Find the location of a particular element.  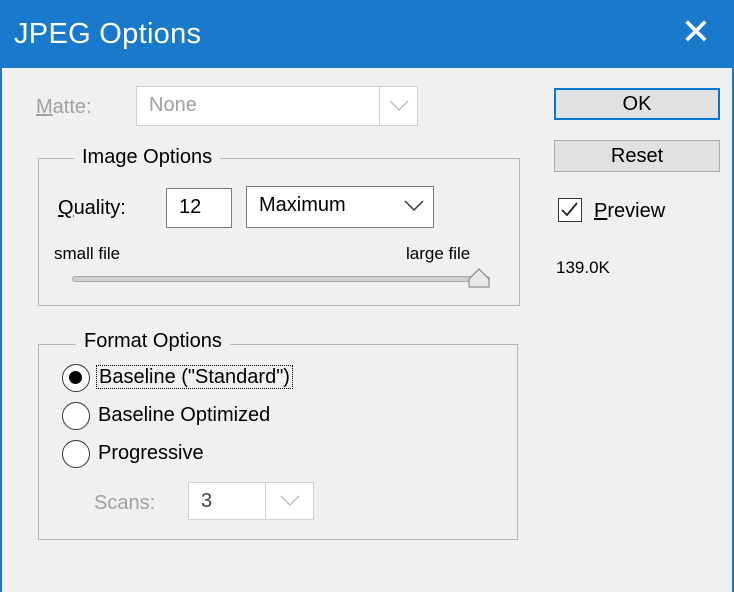

quality-label: Quality: is located at coordinates (92, 208).